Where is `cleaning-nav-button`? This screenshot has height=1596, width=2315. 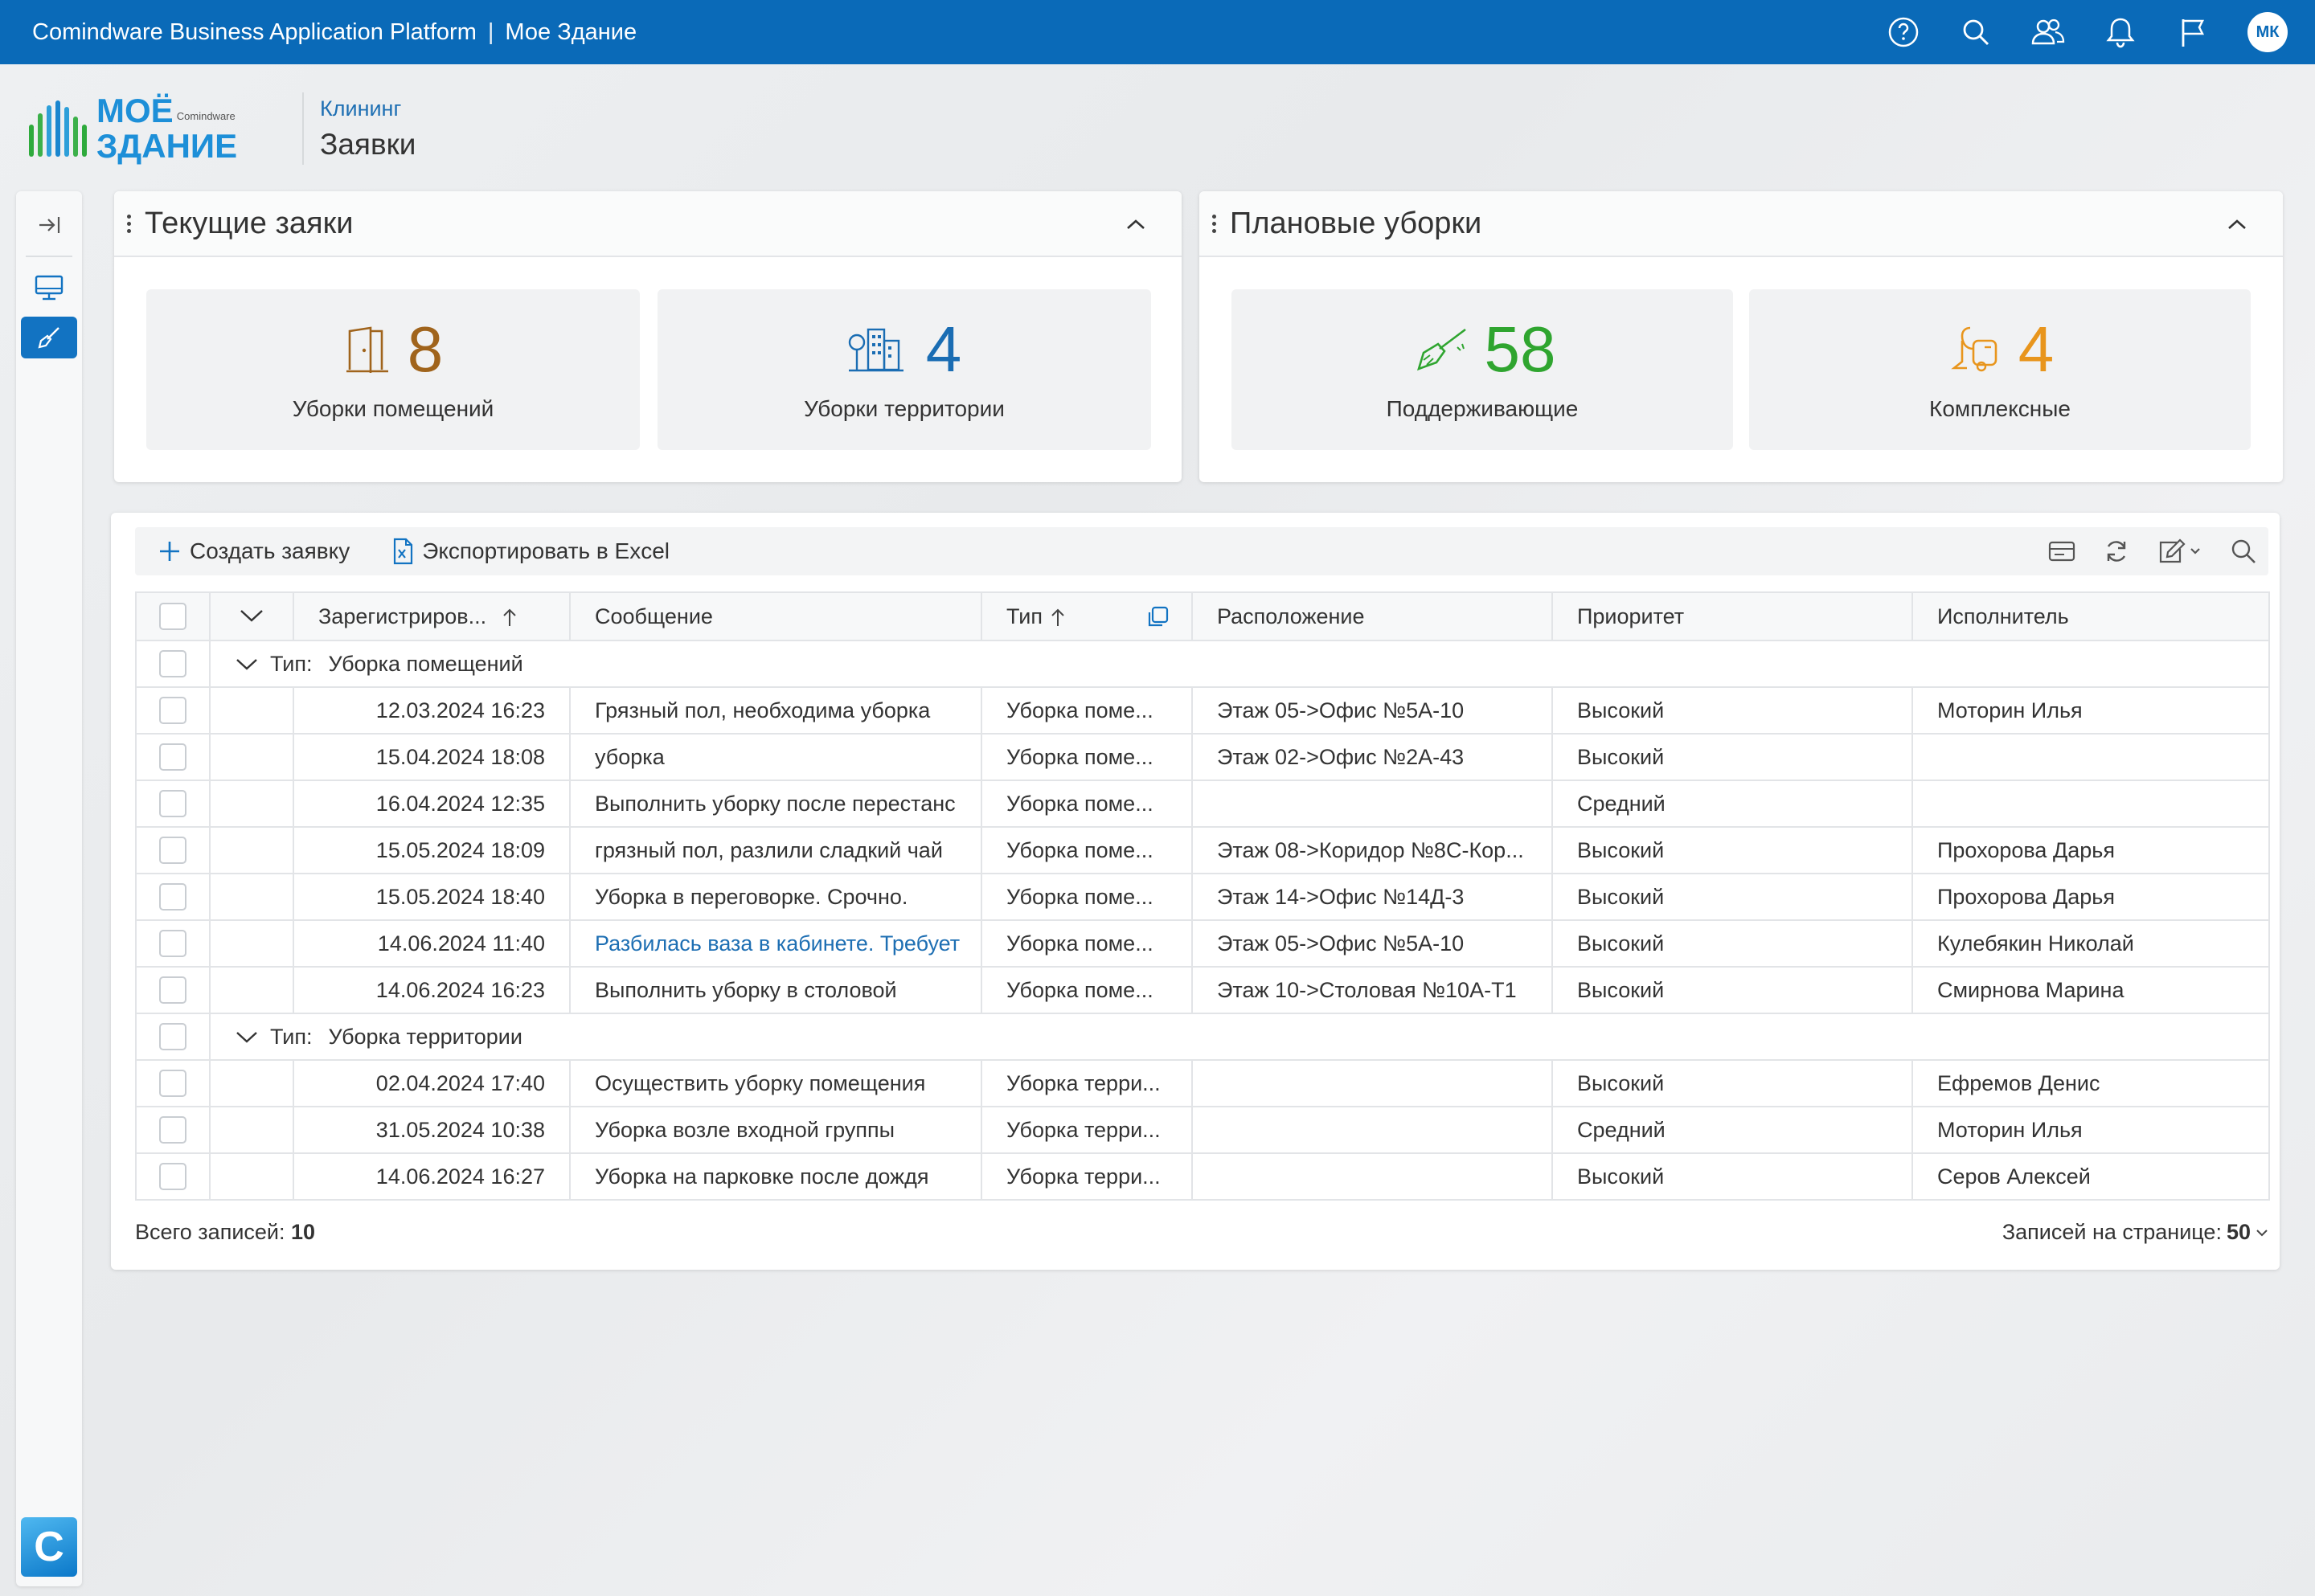 cleaning-nav-button is located at coordinates (49, 337).